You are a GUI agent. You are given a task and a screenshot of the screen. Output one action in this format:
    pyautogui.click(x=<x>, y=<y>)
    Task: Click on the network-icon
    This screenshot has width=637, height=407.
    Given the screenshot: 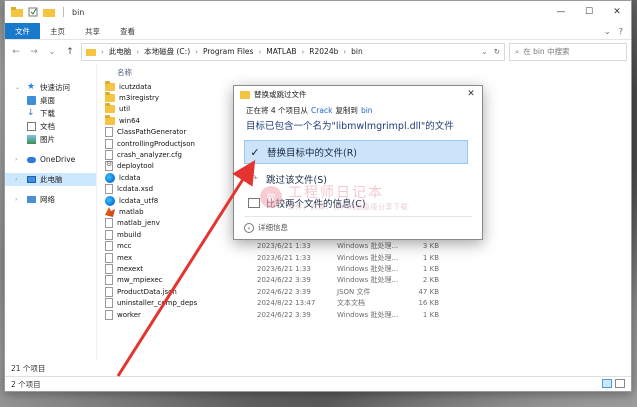 What is the action you would take?
    pyautogui.click(x=31, y=199)
    